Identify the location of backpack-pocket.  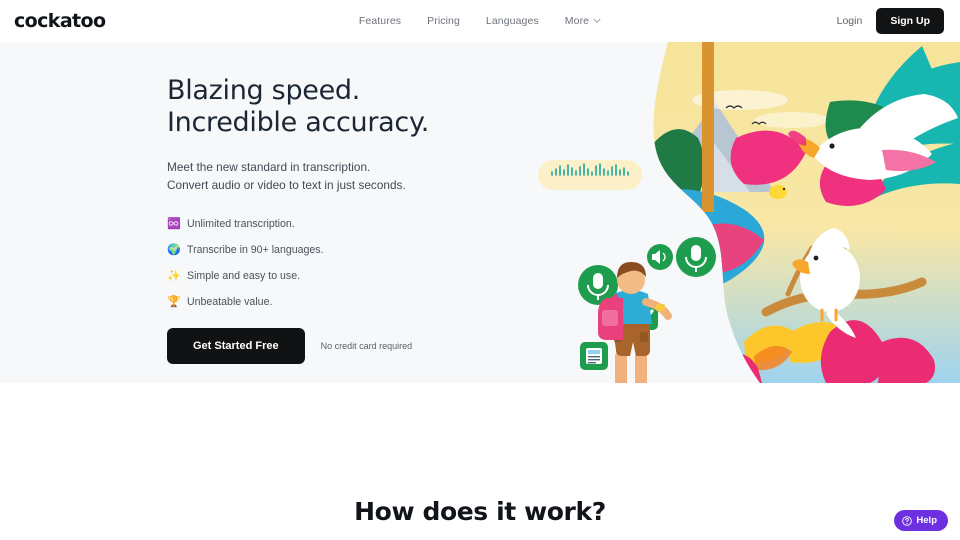
(610, 318).